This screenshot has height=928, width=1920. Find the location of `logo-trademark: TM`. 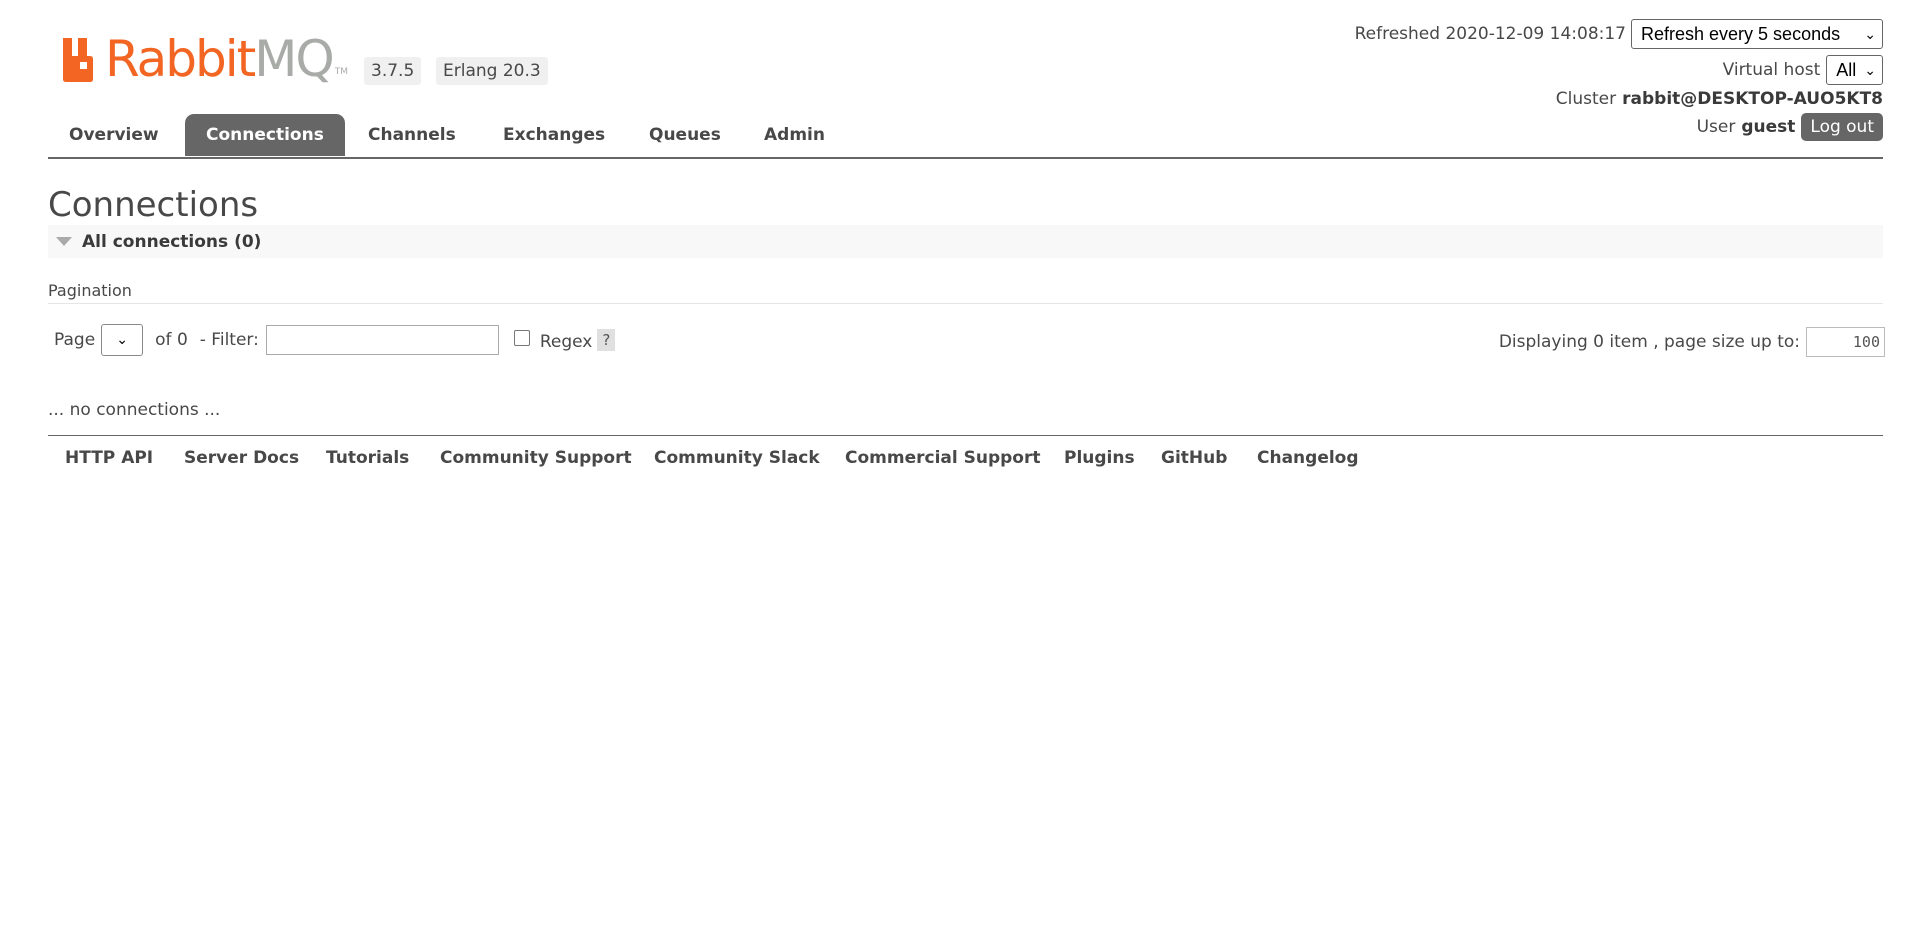

logo-trademark: TM is located at coordinates (341, 72).